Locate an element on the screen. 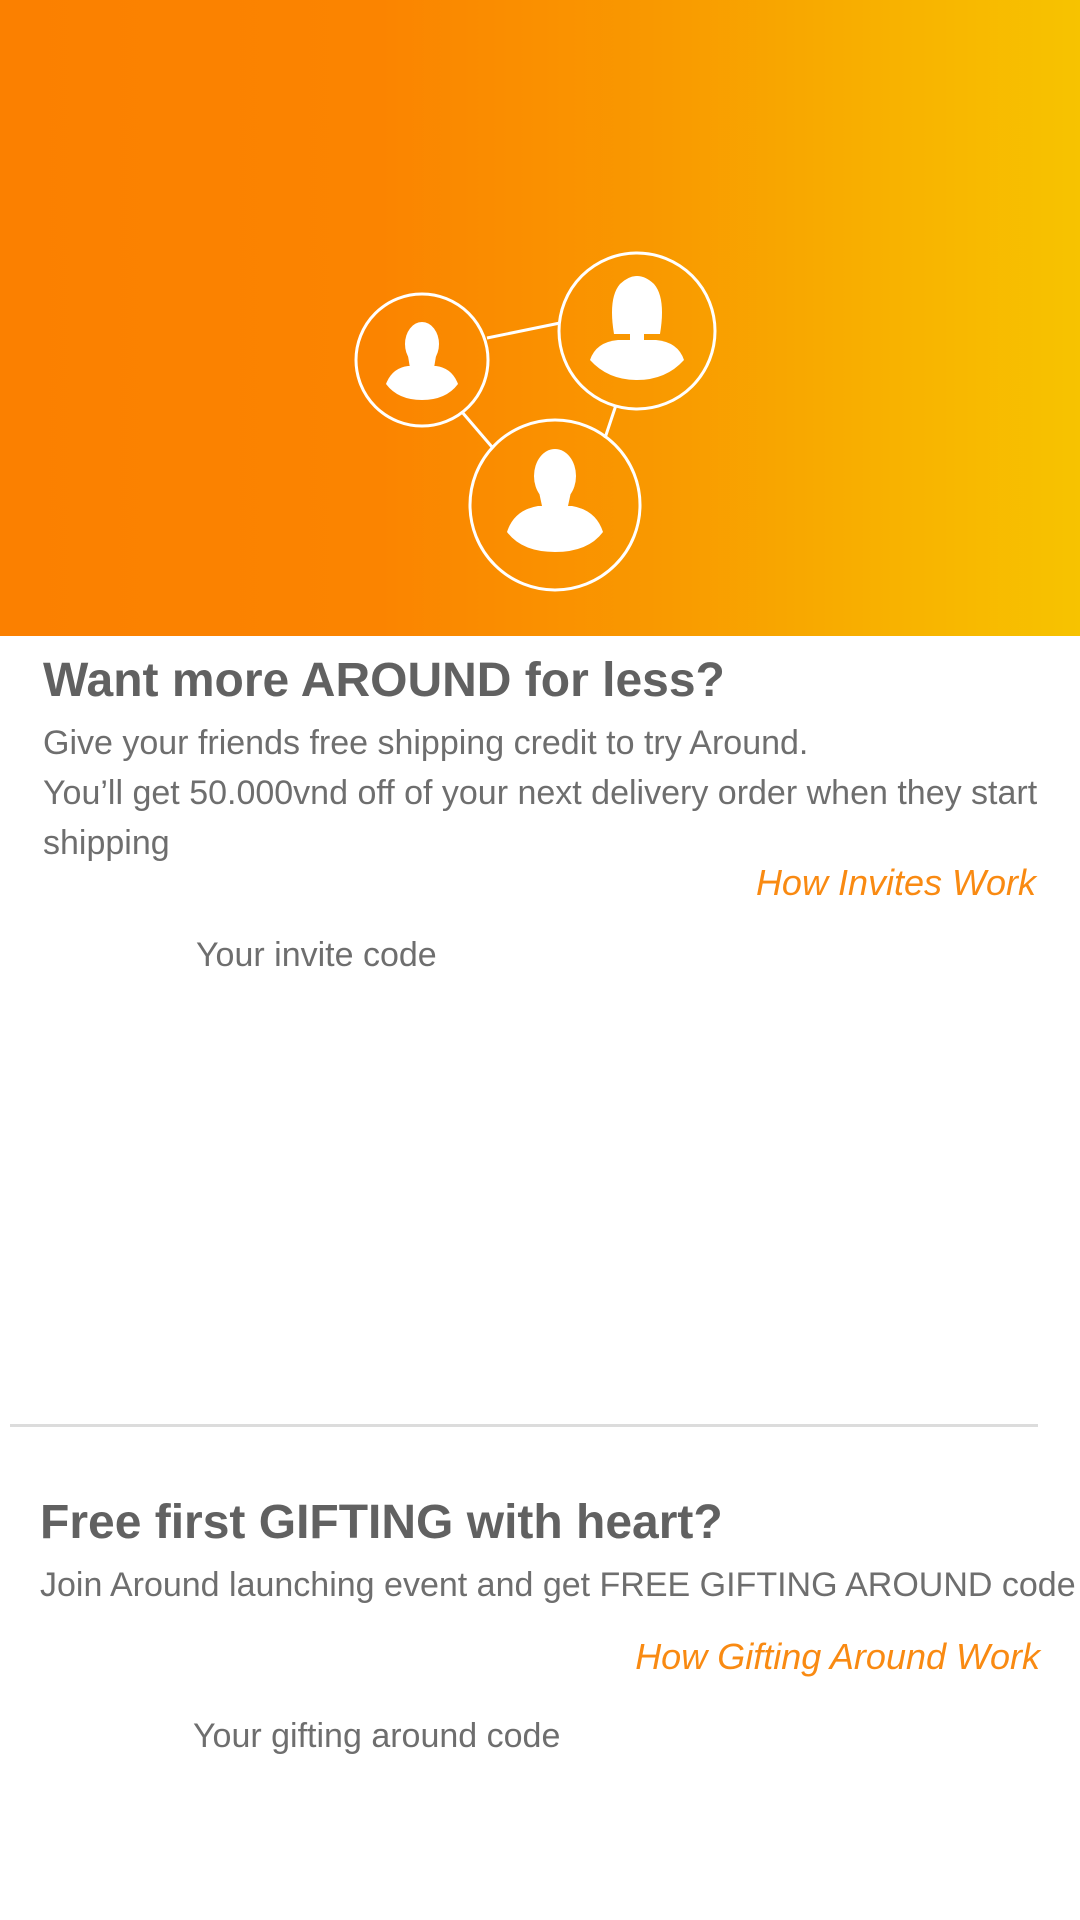 This screenshot has width=1080, height=1920. how-invites-work-link: How Invites Work is located at coordinates (896, 883).